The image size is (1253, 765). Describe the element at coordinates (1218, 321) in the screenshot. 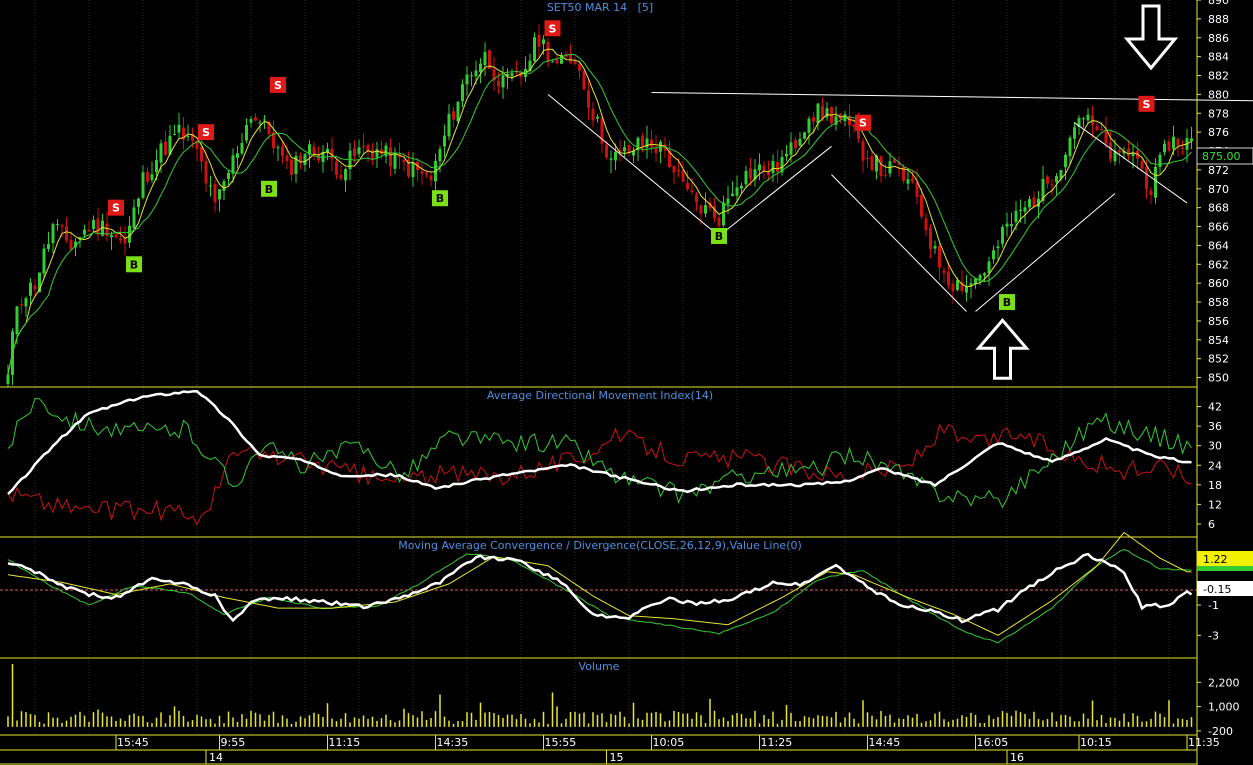

I see `price-tick-label: 856` at that location.